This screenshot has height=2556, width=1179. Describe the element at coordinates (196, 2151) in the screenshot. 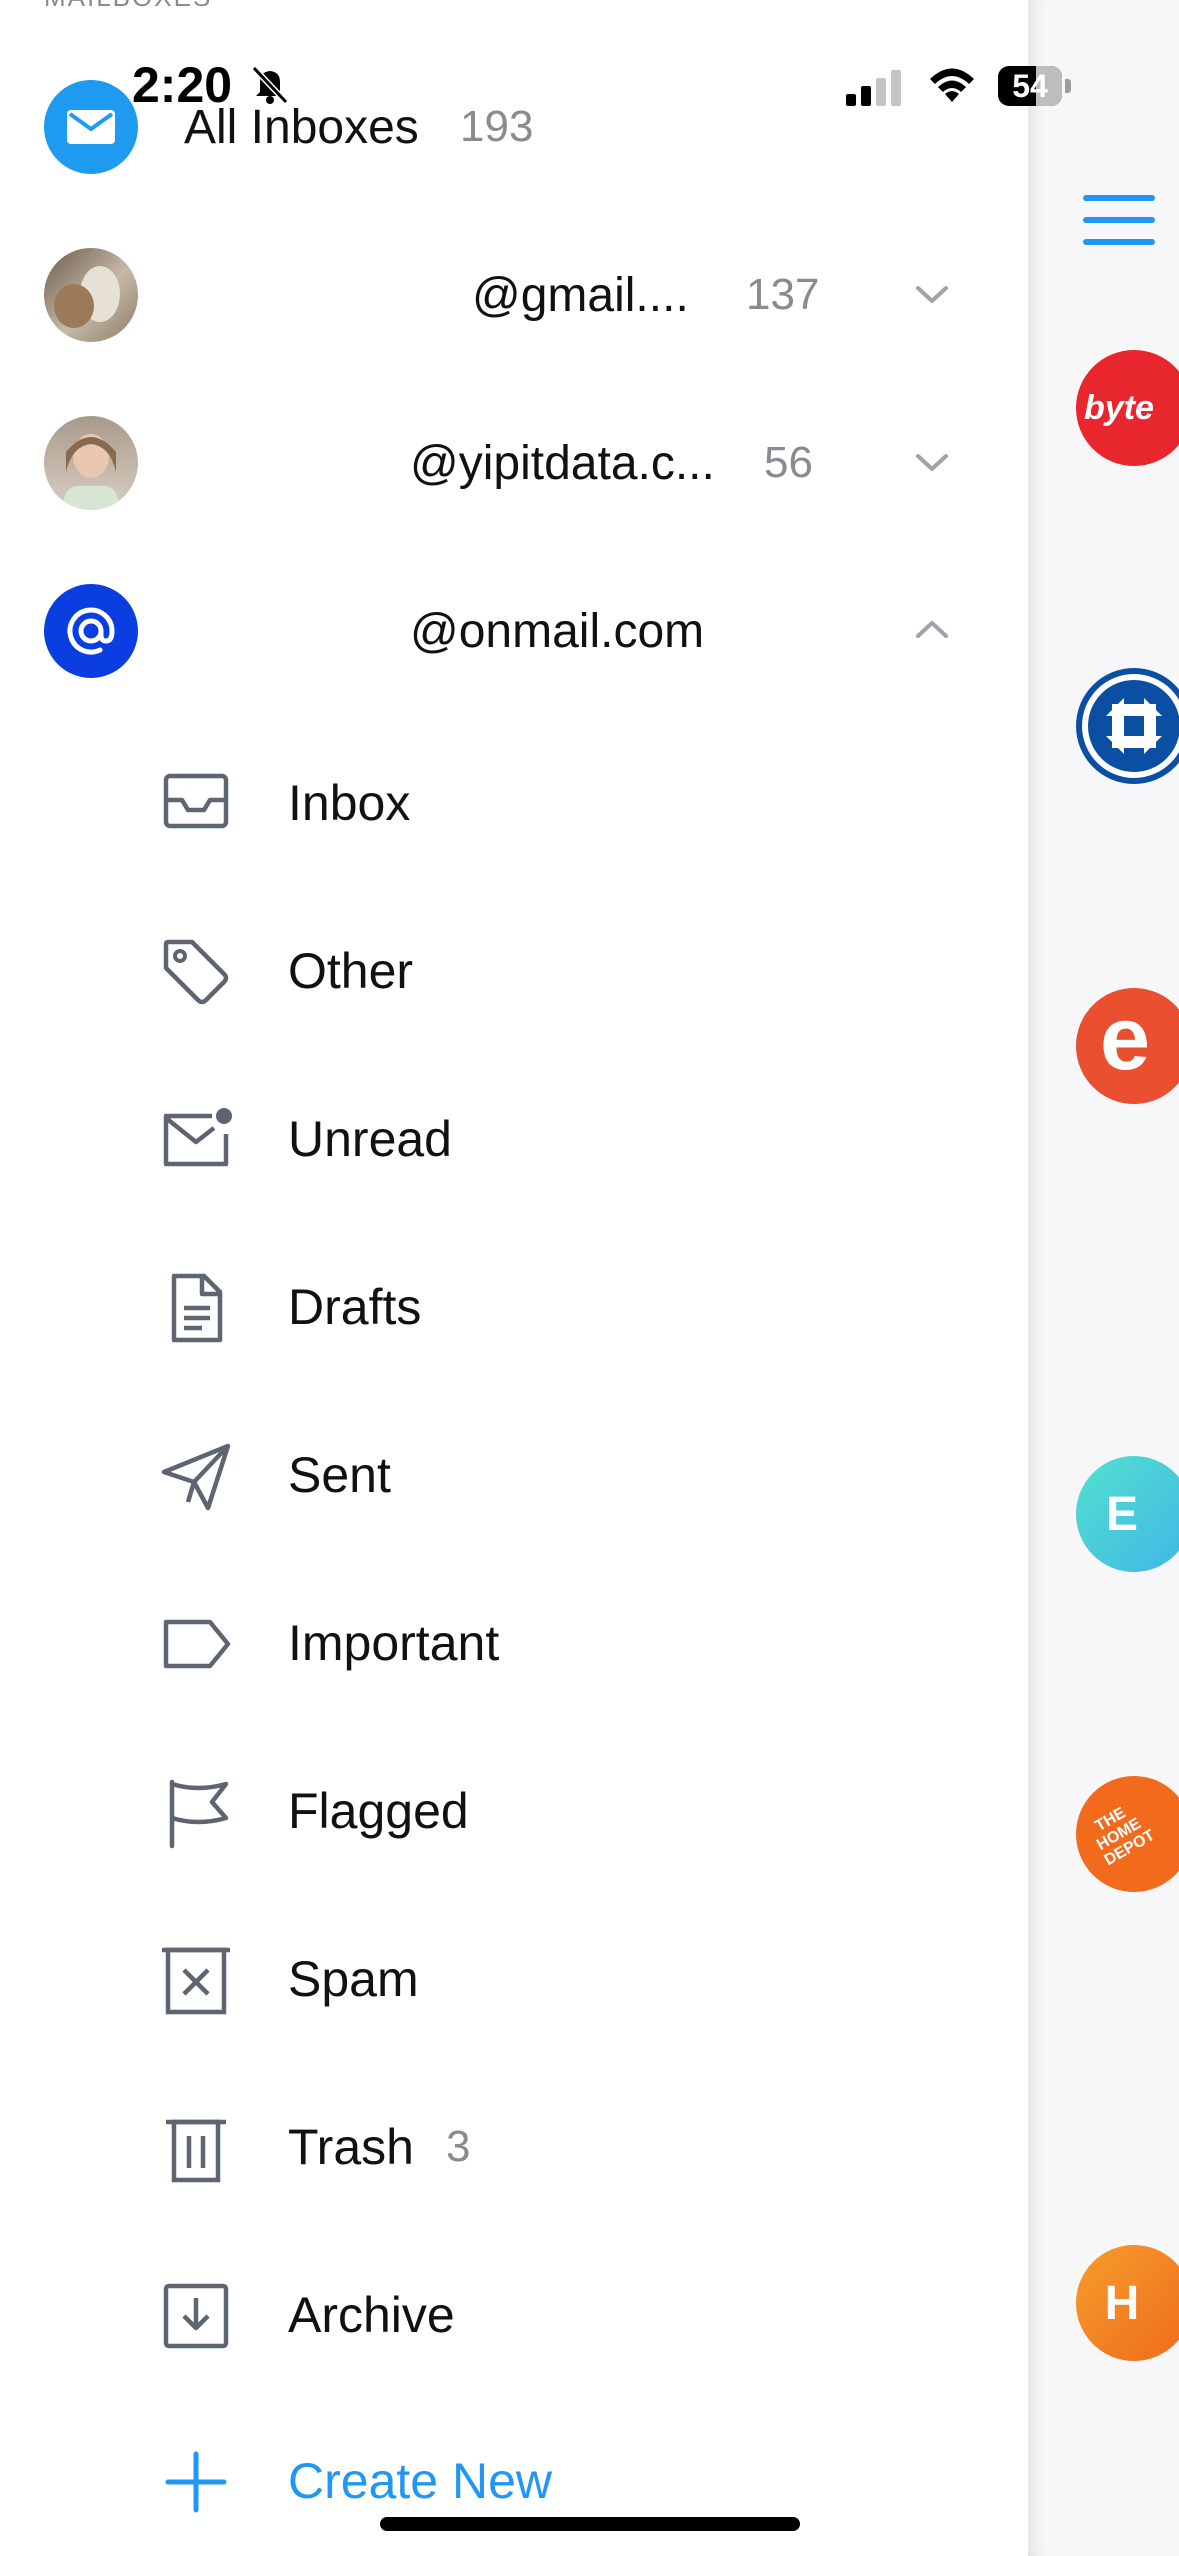

I see `trash-icon` at that location.